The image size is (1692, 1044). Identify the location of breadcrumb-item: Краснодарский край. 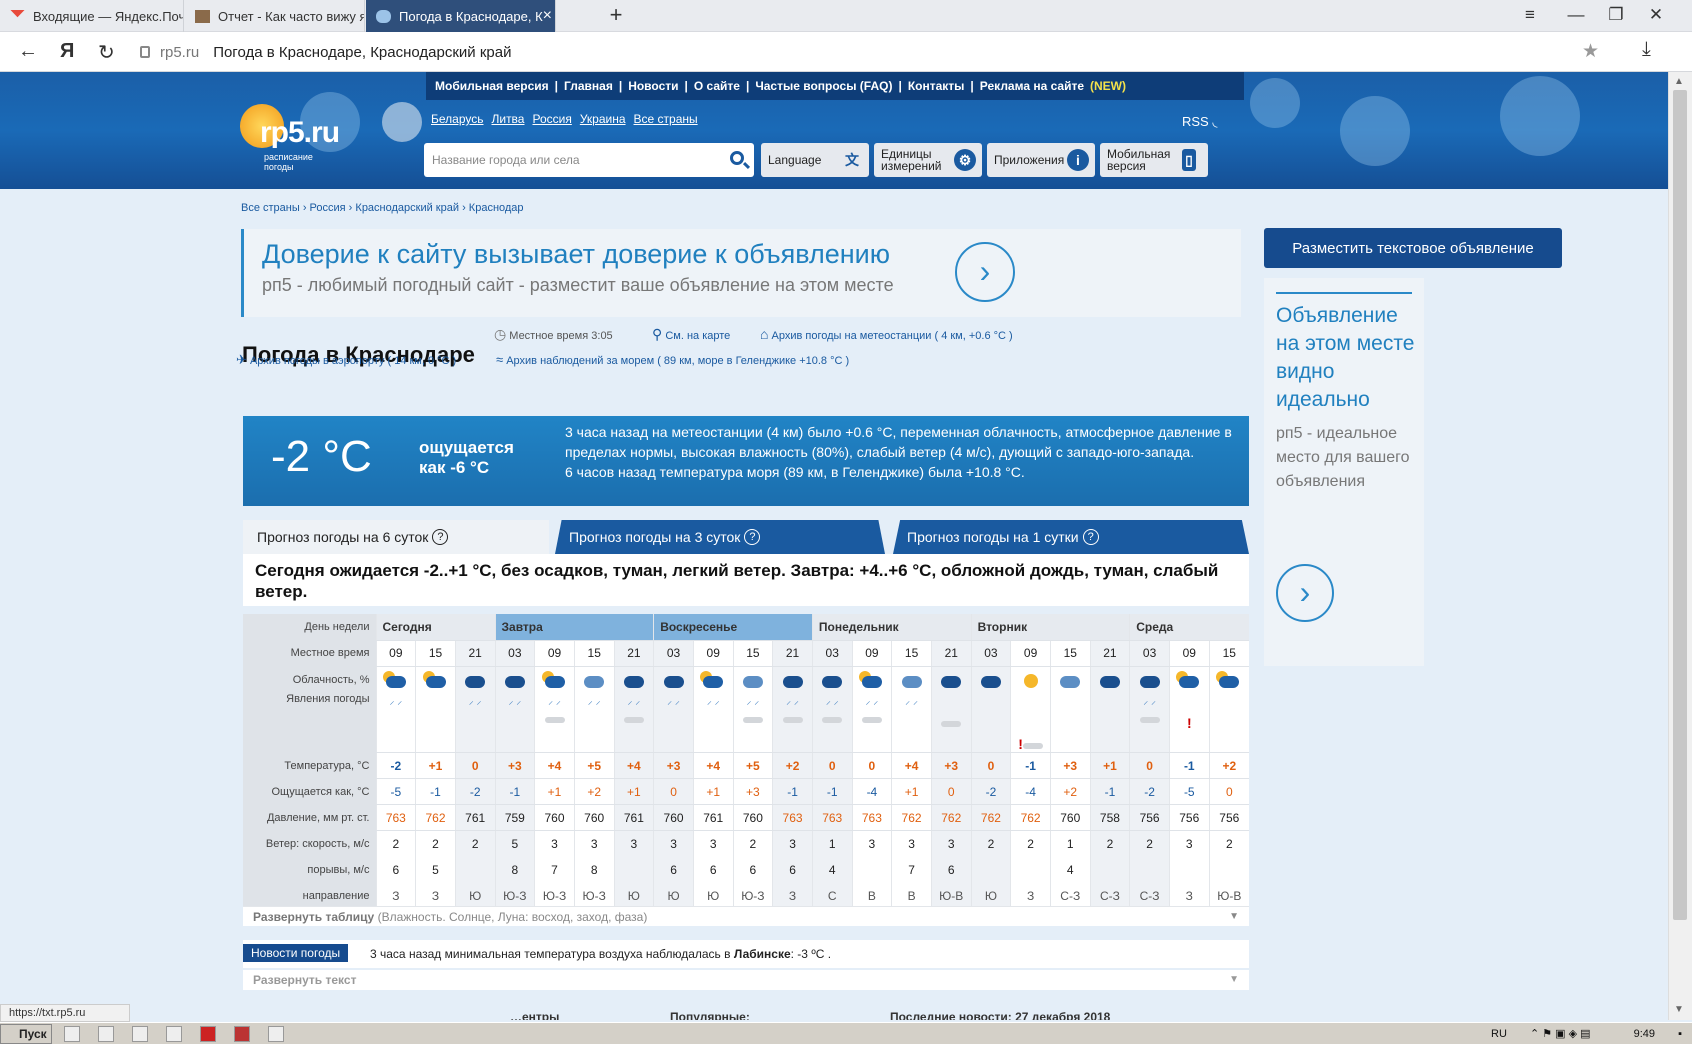
(407, 208).